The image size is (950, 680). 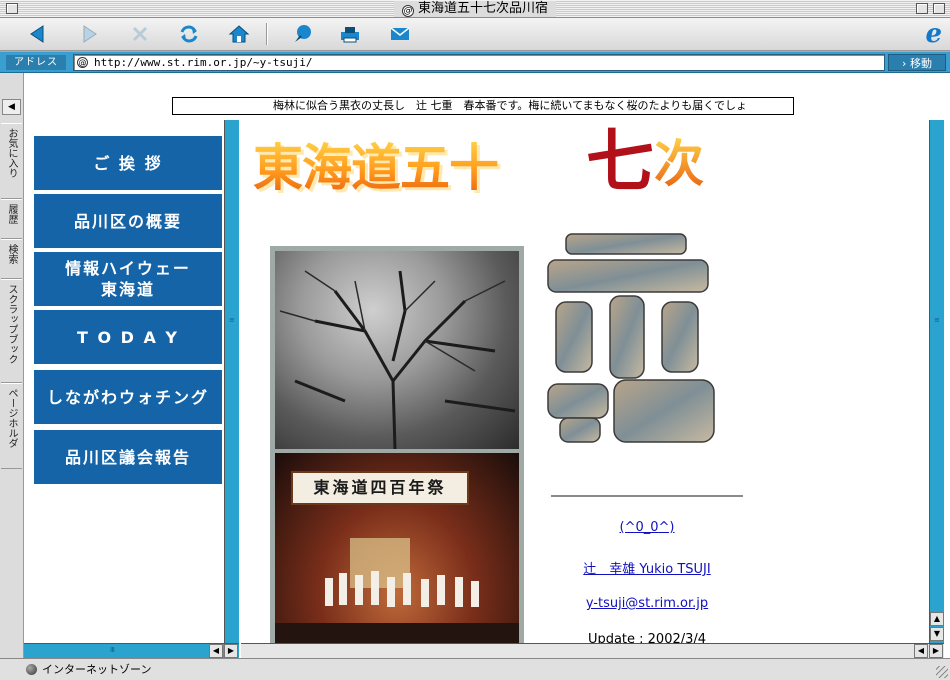 I want to click on page-icon: @, so click(x=82, y=62).